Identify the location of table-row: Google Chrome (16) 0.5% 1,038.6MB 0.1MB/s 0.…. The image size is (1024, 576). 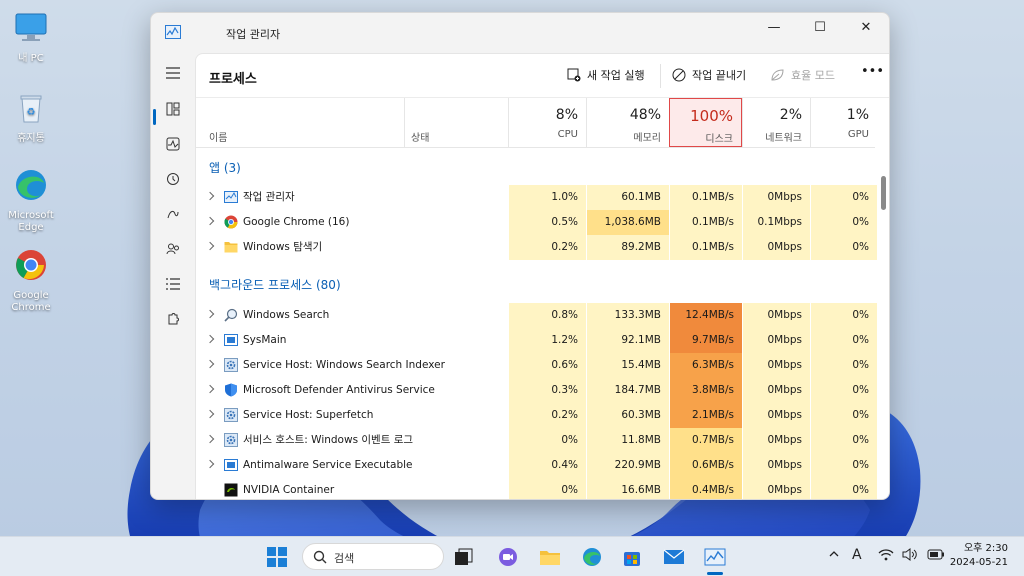
(536, 222).